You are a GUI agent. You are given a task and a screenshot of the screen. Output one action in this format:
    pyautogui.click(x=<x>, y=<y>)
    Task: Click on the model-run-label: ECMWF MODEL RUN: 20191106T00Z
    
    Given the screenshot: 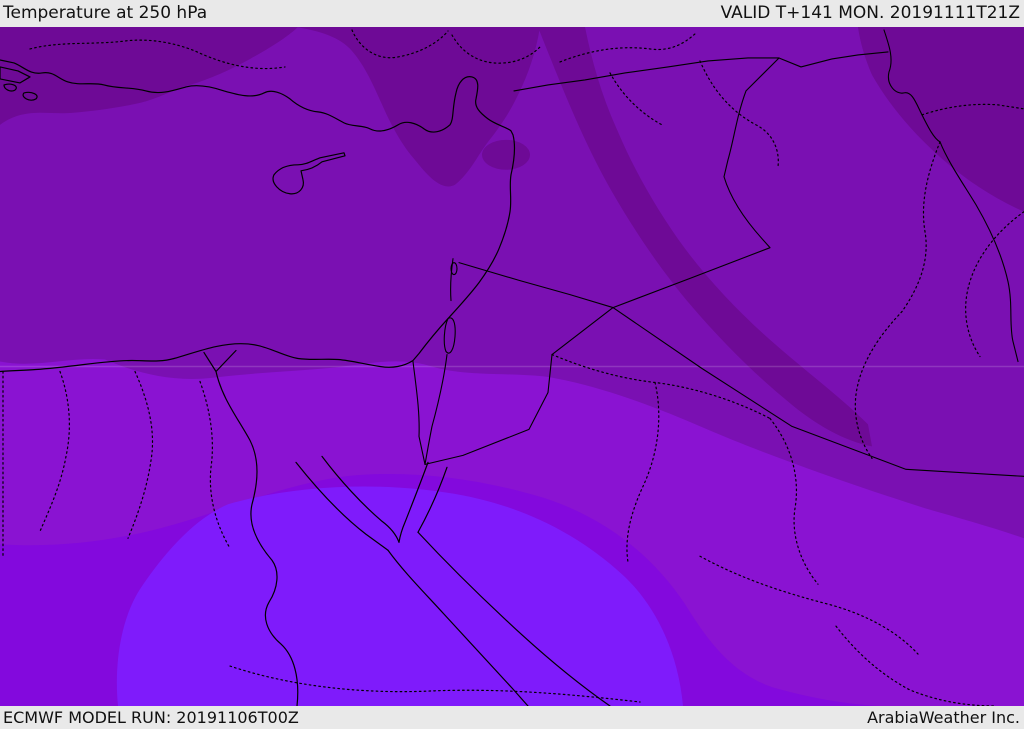 What is the action you would take?
    pyautogui.click(x=151, y=717)
    